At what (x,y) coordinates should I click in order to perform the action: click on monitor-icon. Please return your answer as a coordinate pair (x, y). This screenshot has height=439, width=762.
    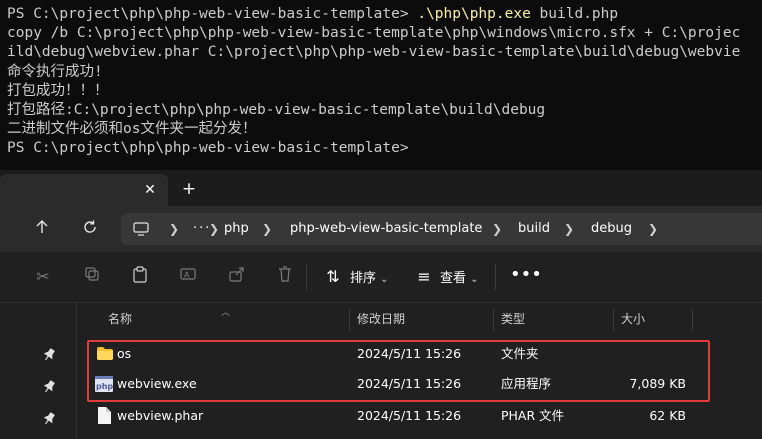
    Looking at the image, I should click on (141, 229).